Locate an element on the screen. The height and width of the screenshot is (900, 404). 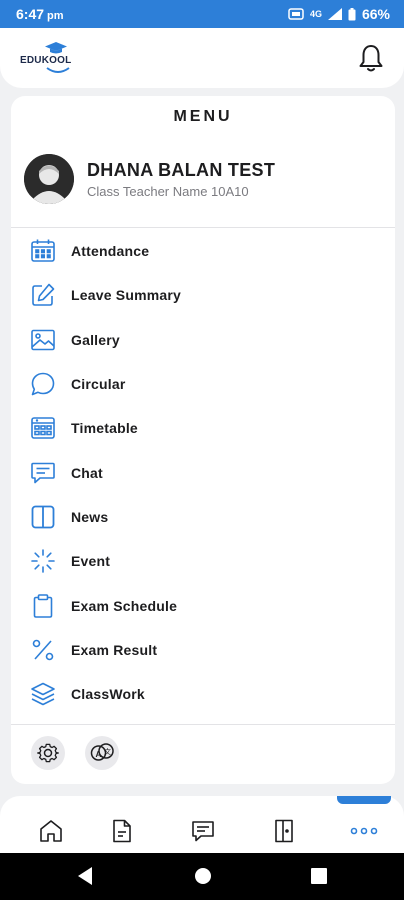
calendar-icon is located at coordinates (43, 251).